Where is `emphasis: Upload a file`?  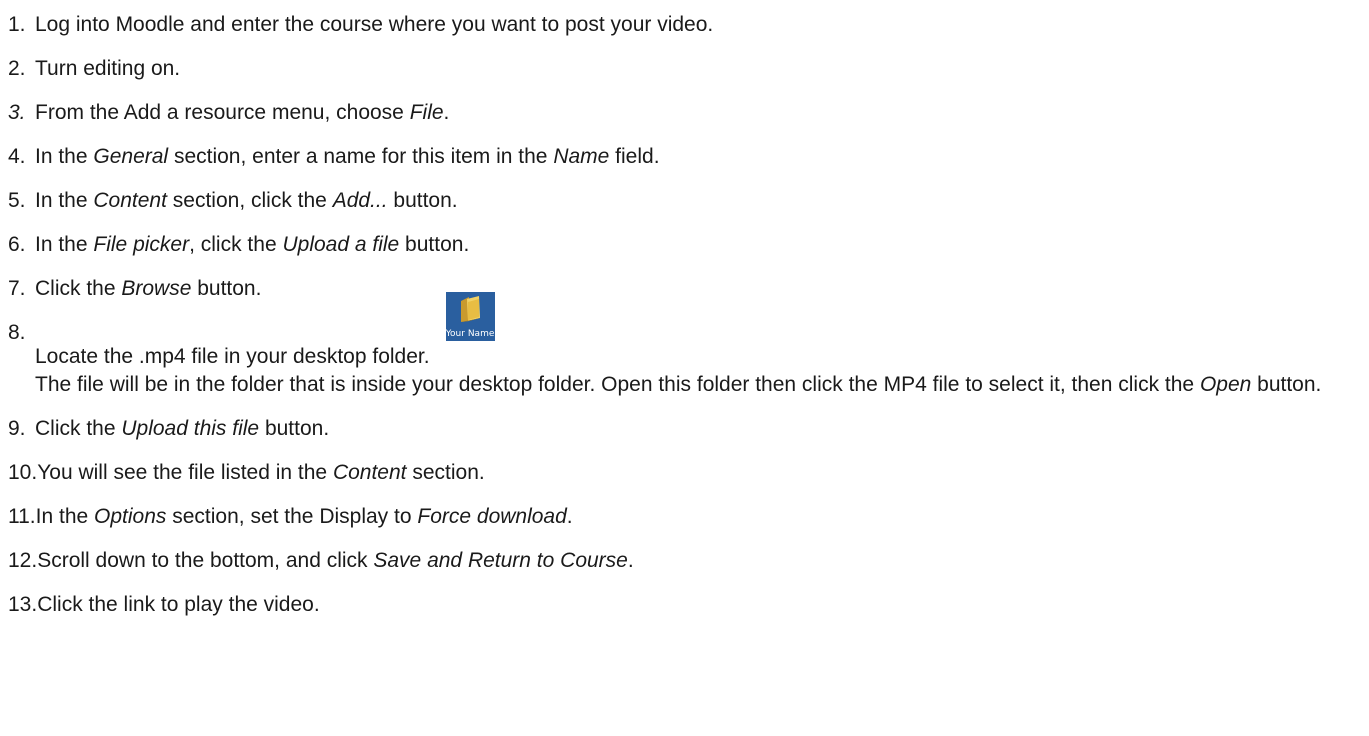 emphasis: Upload a file is located at coordinates (341, 244).